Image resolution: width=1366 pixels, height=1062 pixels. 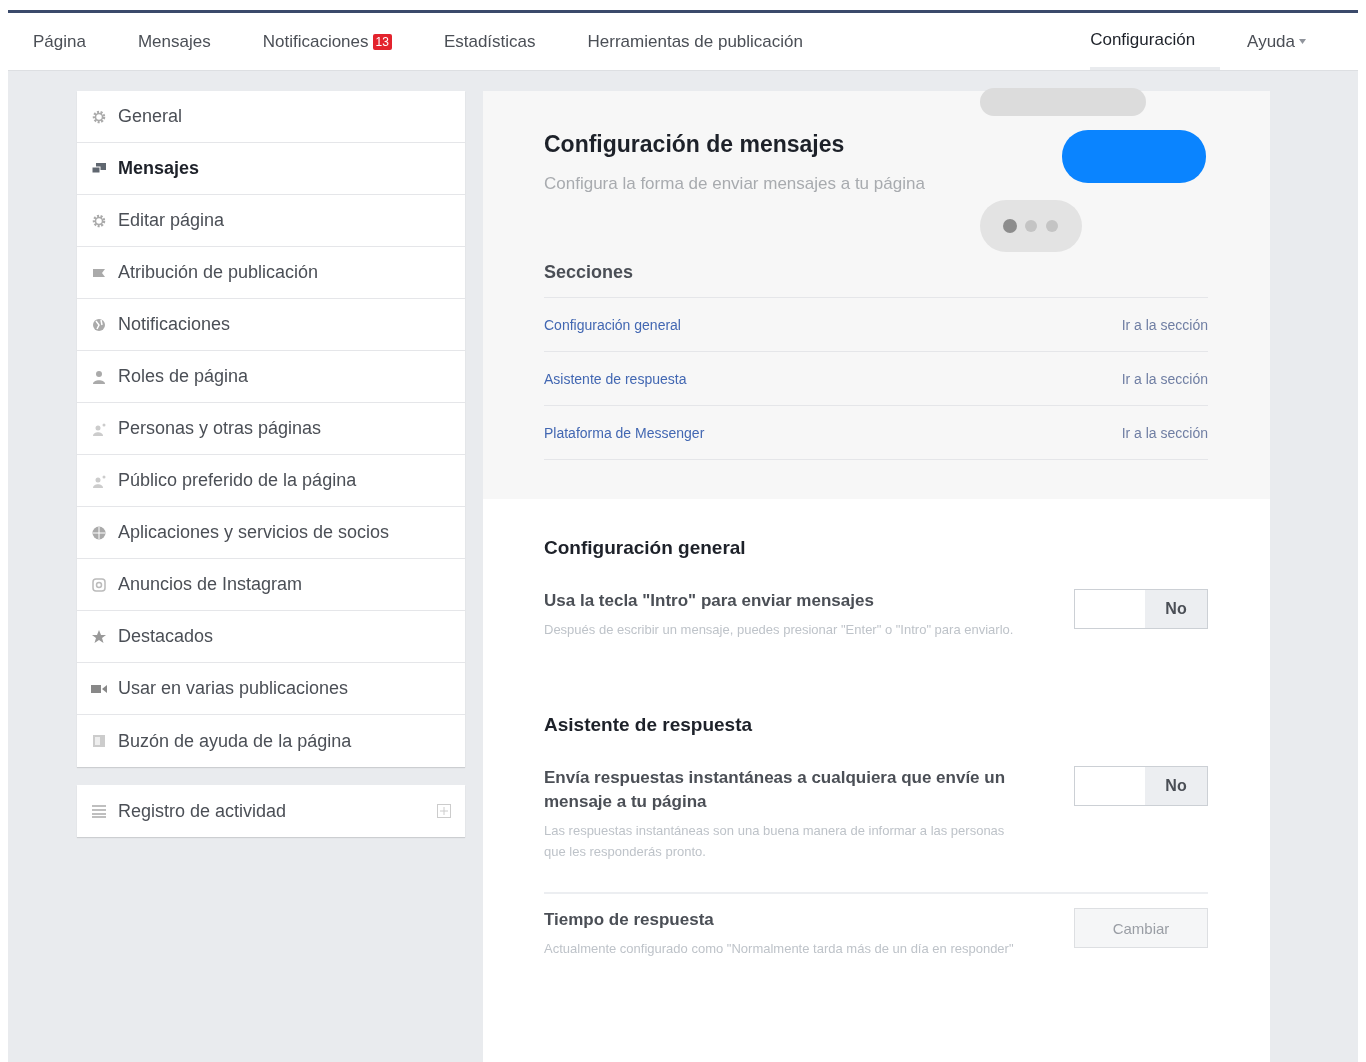 I want to click on group-heading: Configuración general, so click(x=645, y=548).